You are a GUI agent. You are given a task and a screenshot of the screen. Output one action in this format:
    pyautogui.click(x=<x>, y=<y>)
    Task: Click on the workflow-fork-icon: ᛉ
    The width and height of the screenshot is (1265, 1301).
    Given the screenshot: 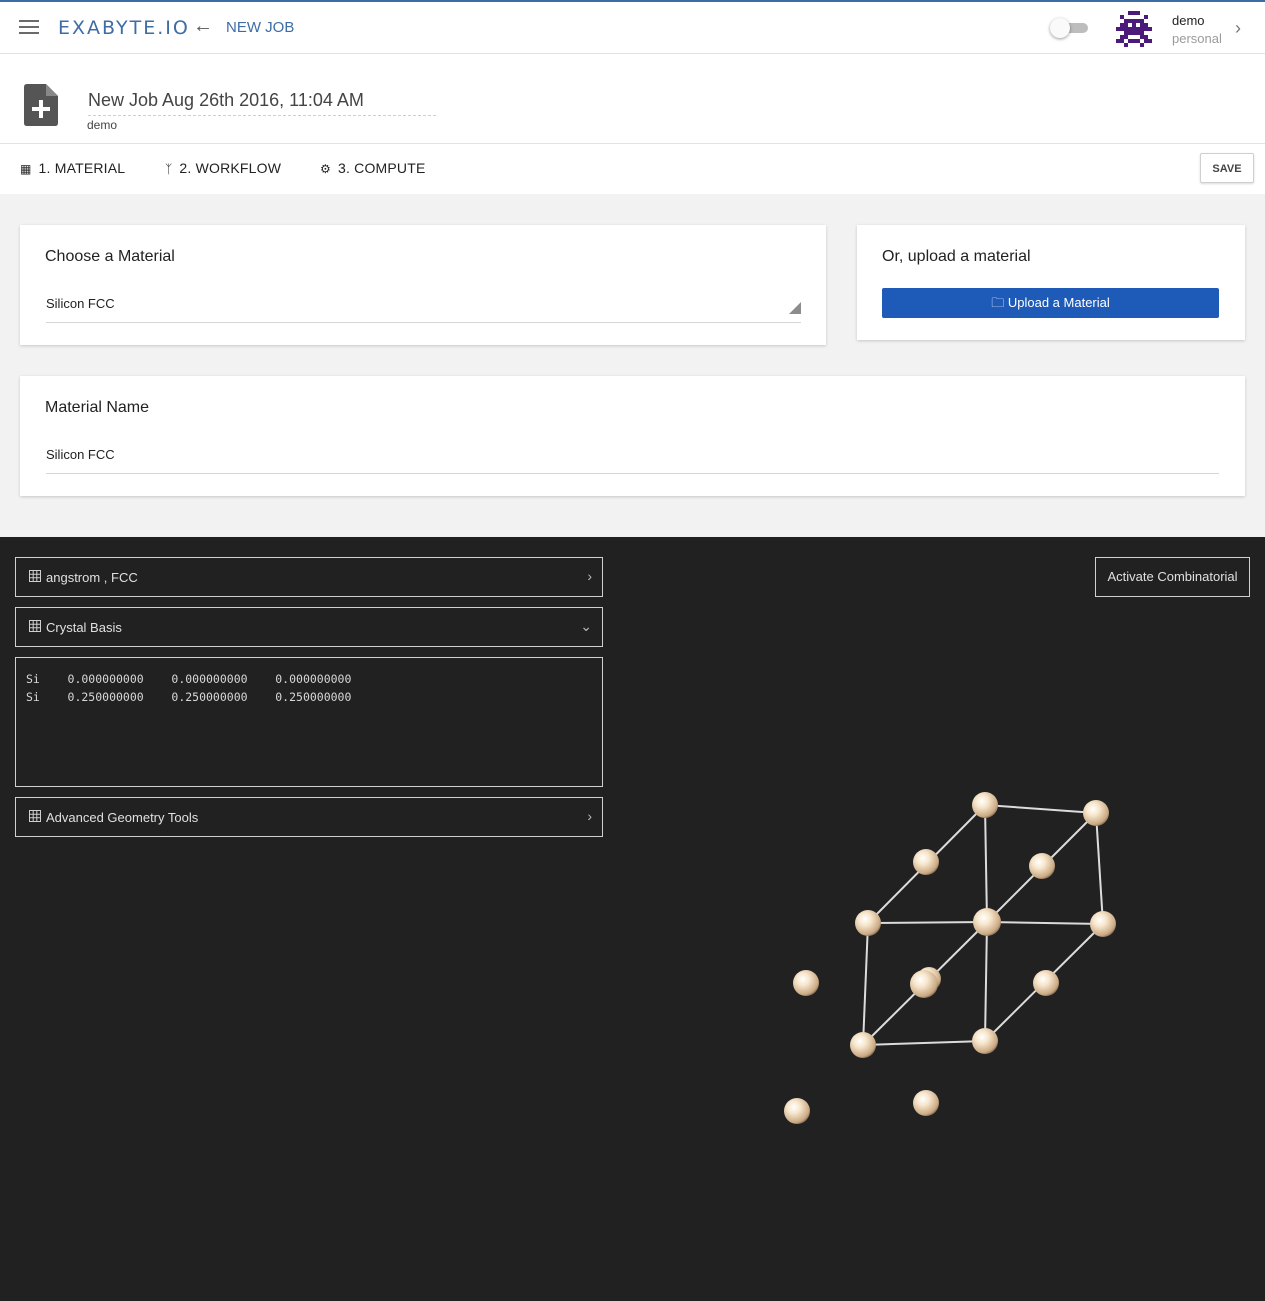 What is the action you would take?
    pyautogui.click(x=169, y=169)
    